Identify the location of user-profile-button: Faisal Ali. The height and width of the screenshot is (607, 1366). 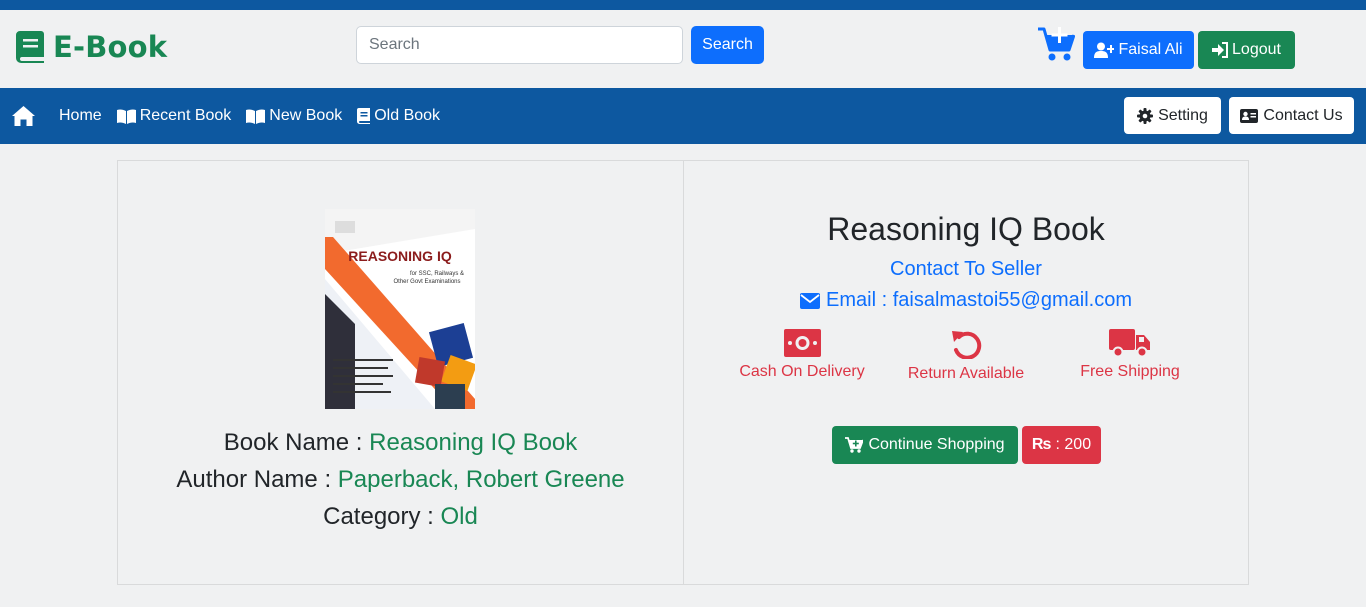
(1138, 50).